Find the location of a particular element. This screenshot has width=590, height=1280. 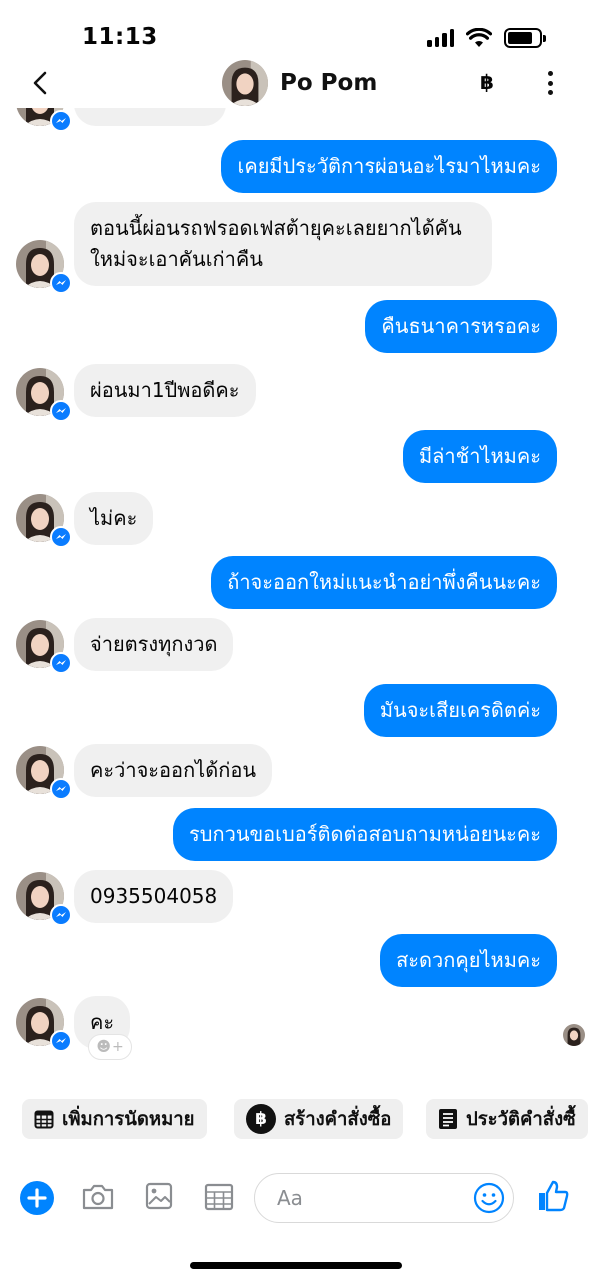

message-row-incoming: คะว่าจะออกได้ก่อน is located at coordinates (173, 770).